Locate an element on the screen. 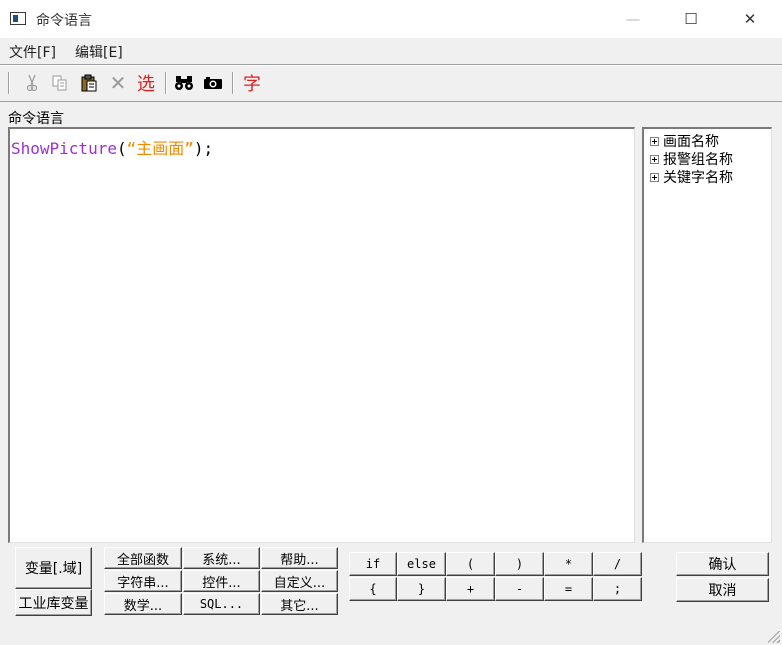 Image resolution: width=782 pixels, height=645 pixels. copy-button is located at coordinates (60, 83).